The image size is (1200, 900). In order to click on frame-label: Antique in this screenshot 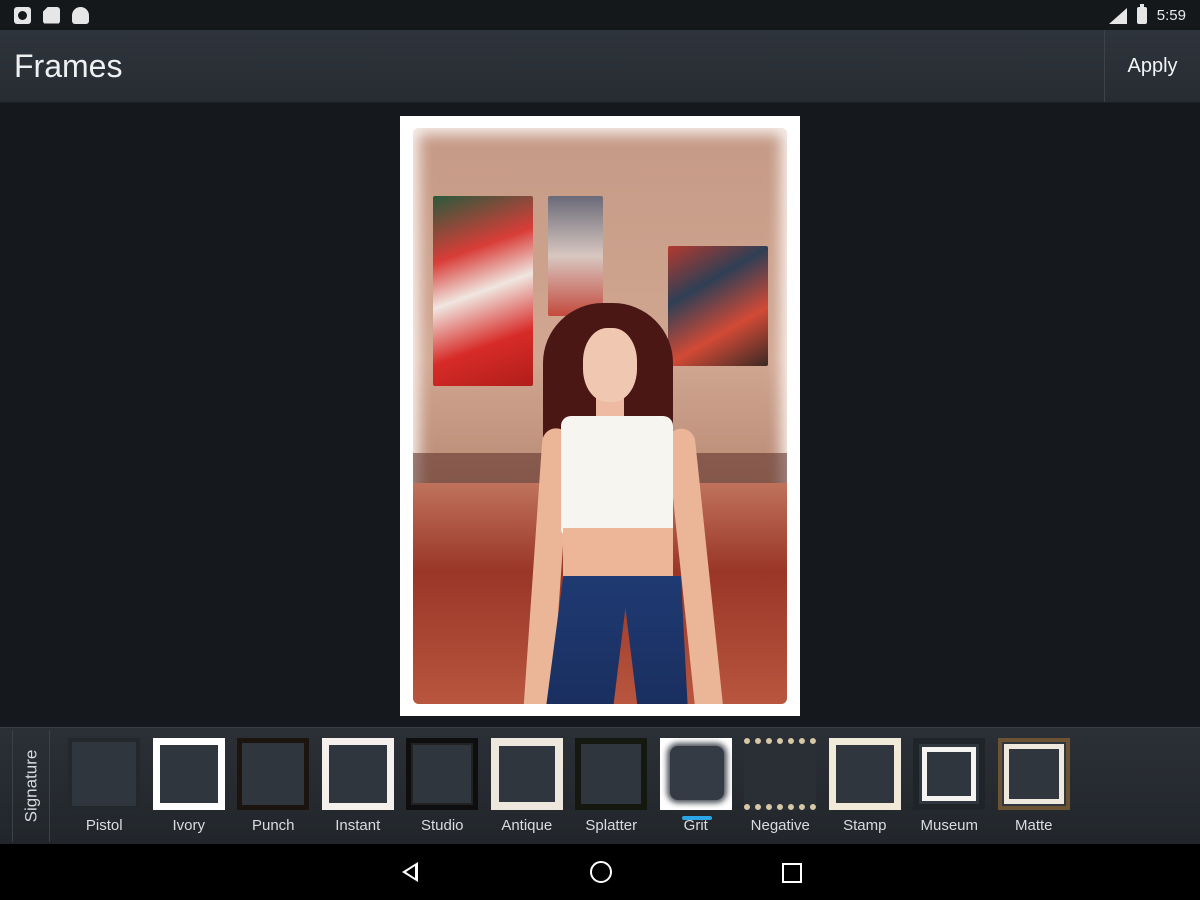, I will do `click(527, 825)`.